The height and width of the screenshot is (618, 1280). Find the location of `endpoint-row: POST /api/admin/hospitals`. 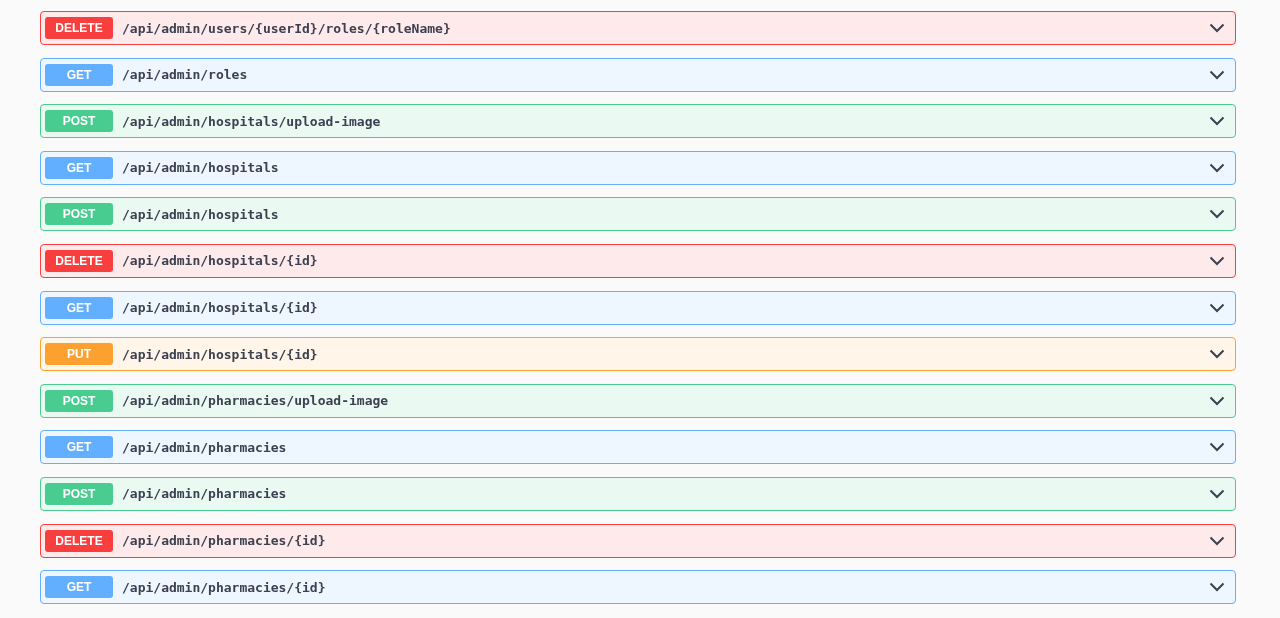

endpoint-row: POST /api/admin/hospitals is located at coordinates (638, 214).